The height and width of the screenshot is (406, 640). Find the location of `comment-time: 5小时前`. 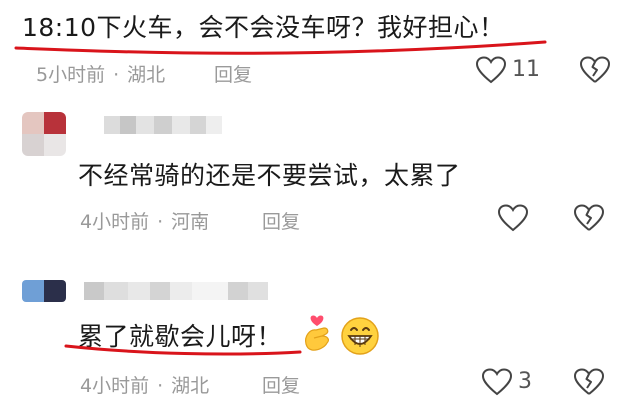

comment-time: 5小时前 is located at coordinates (71, 75).